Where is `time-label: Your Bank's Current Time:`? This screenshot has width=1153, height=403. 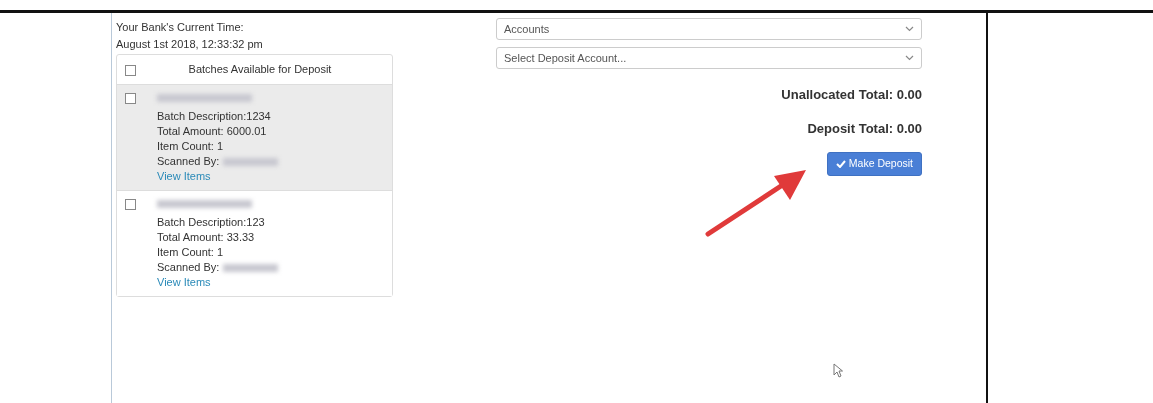
time-label: Your Bank's Current Time: is located at coordinates (180, 27).